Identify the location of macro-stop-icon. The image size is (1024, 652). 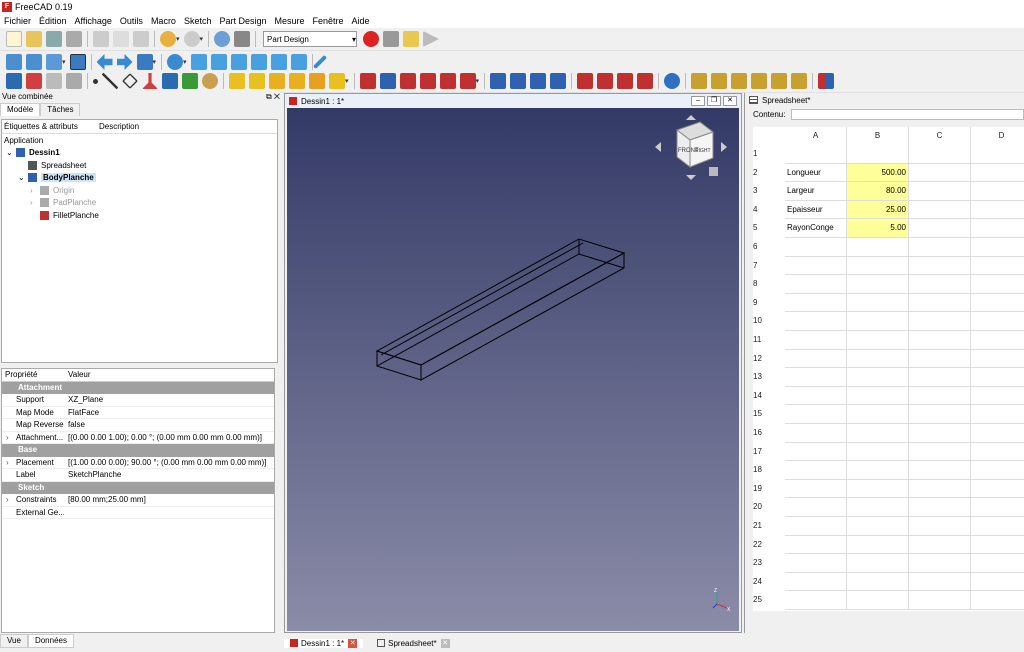
(391, 39).